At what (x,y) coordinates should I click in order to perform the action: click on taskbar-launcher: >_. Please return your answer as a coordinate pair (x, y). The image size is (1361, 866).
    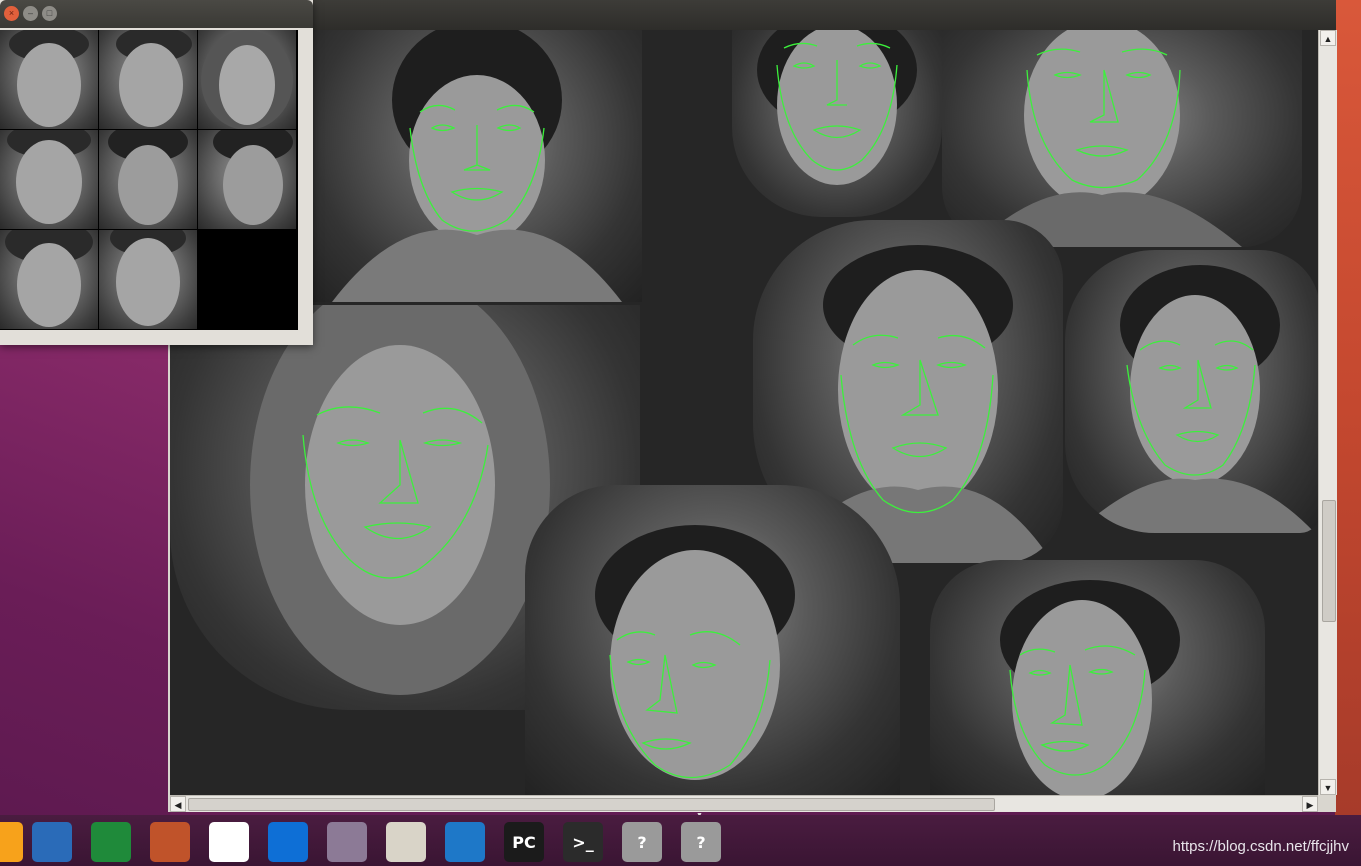
    Looking at the image, I should click on (583, 842).